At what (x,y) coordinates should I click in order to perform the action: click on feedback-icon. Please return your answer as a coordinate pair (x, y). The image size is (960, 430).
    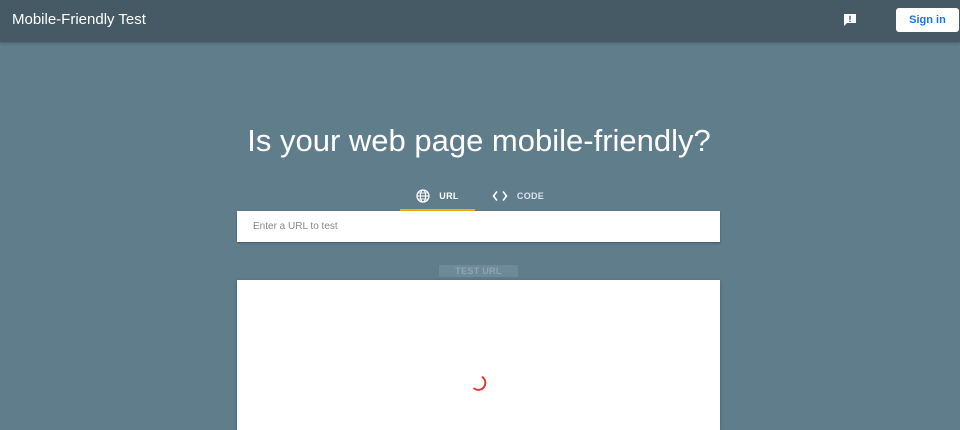
    Looking at the image, I should click on (850, 20).